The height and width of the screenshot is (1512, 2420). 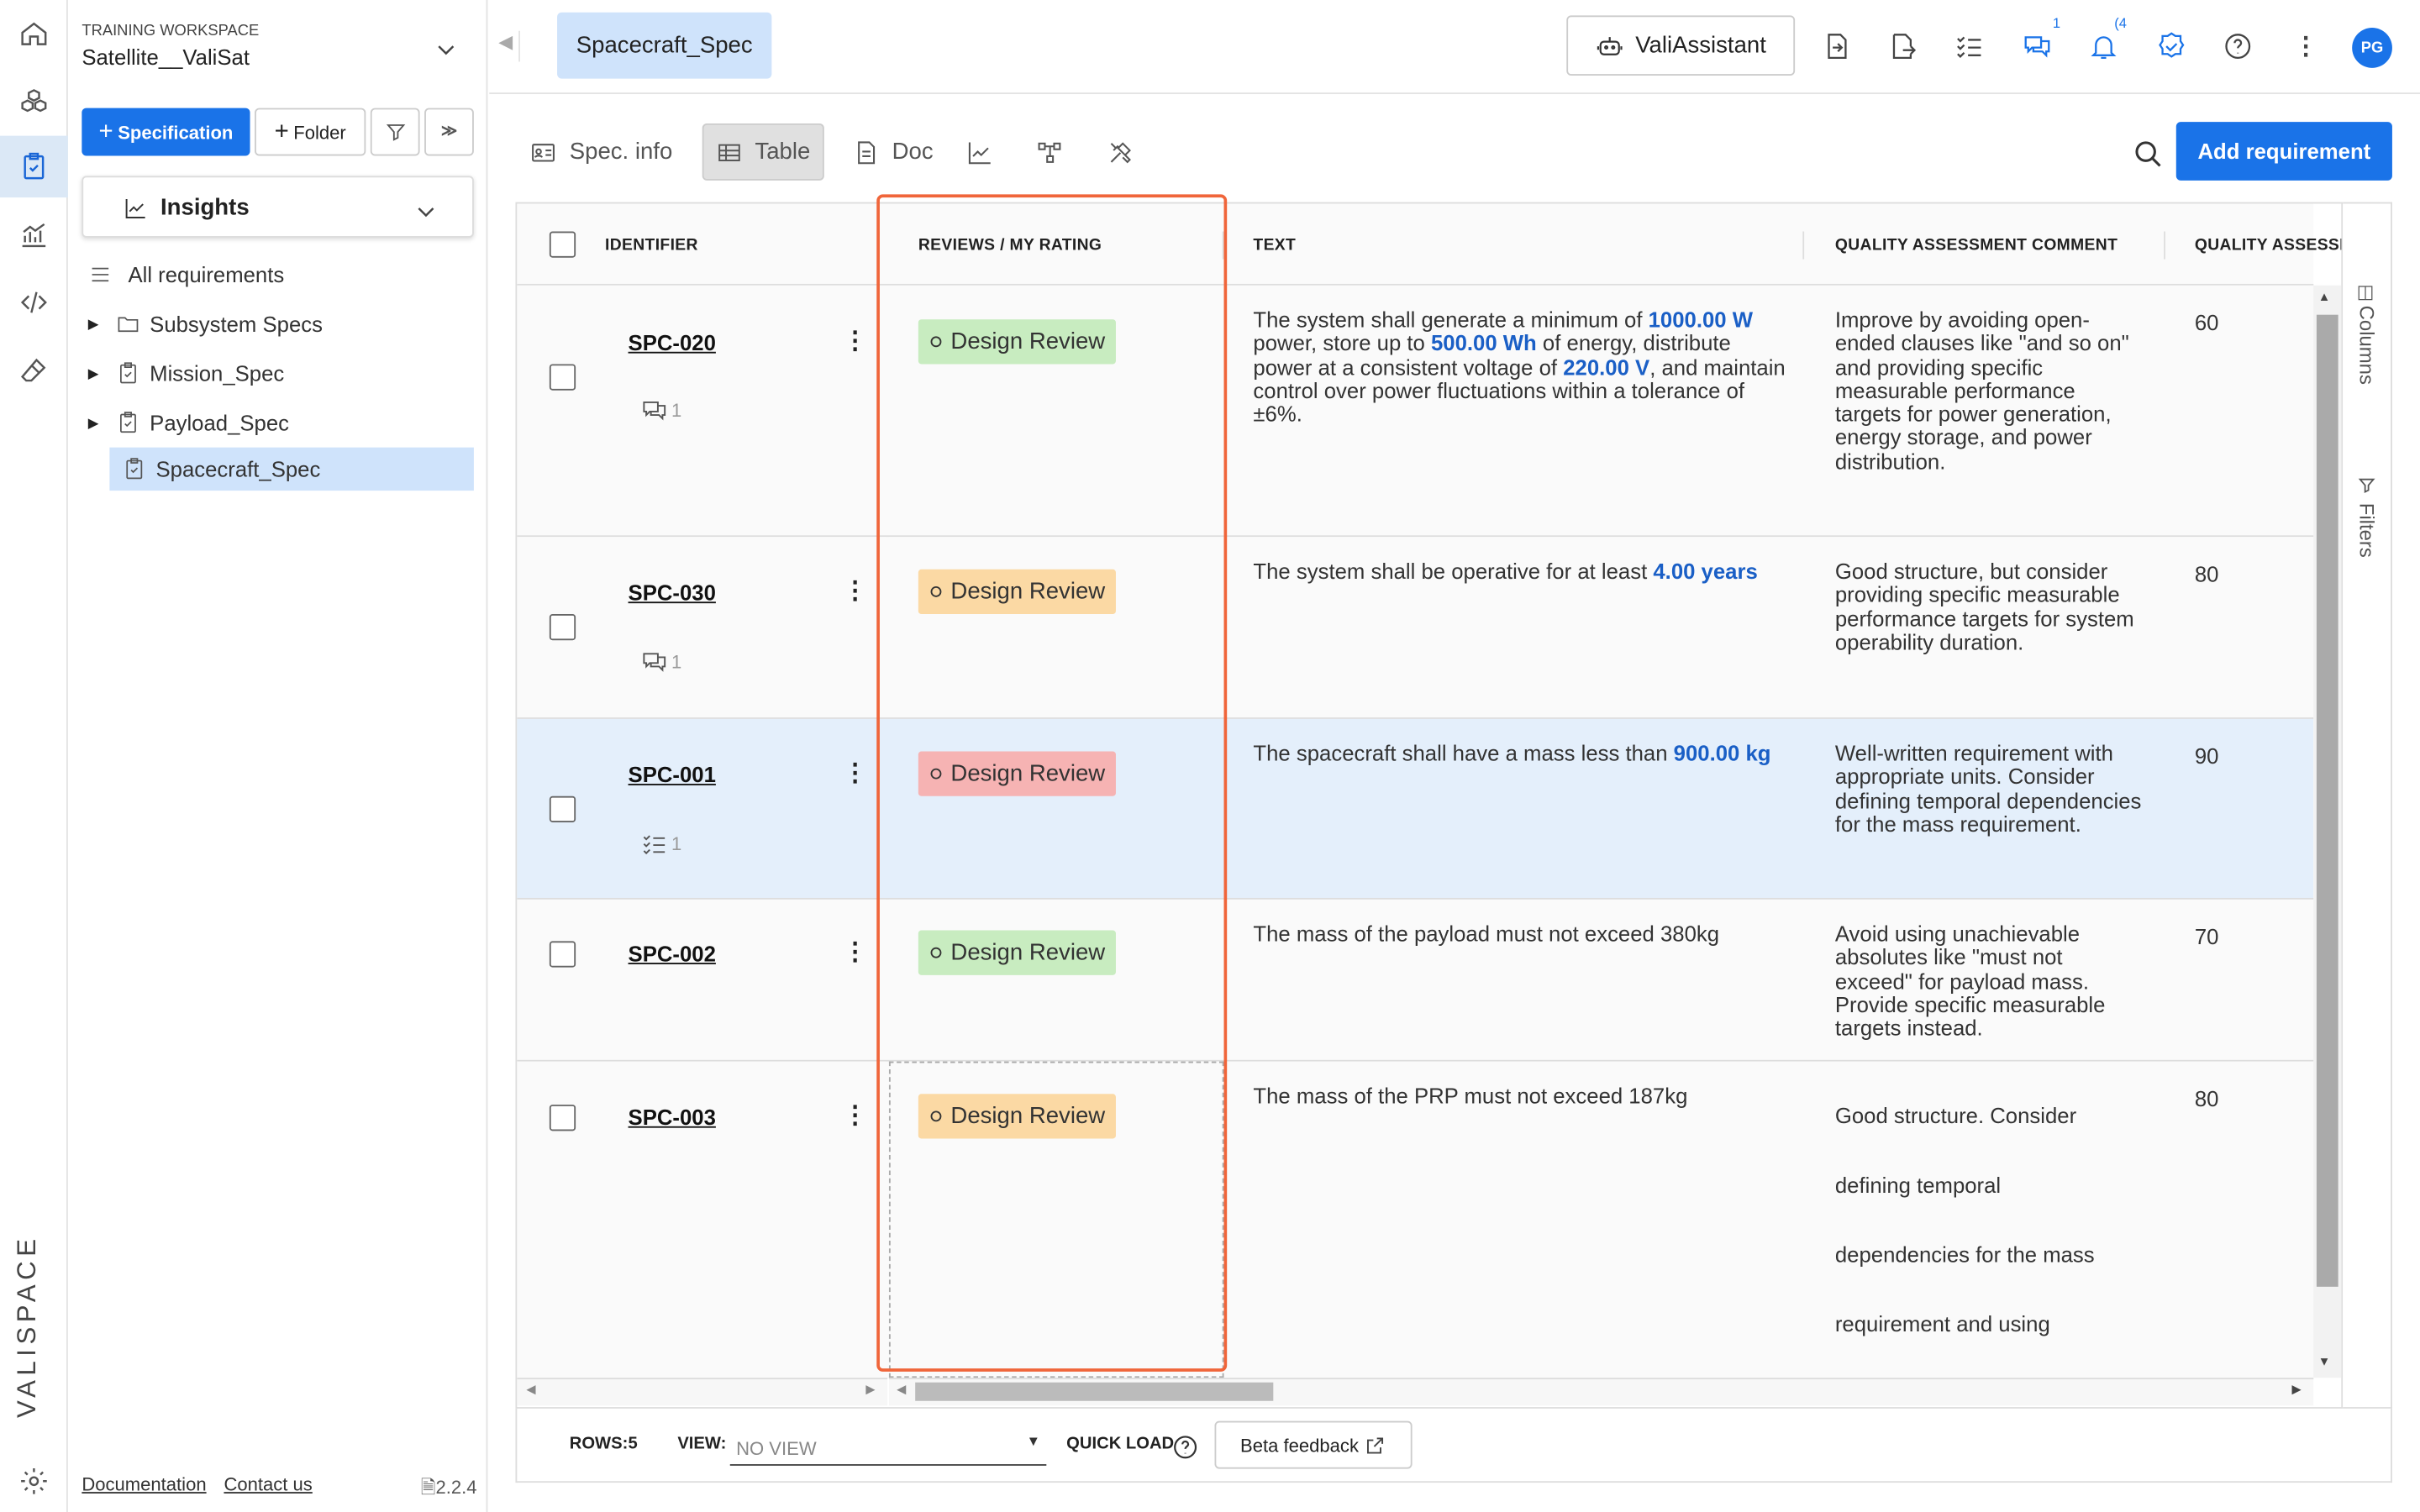 What do you see at coordinates (562, 244) in the screenshot?
I see `select-all-checkbox` at bounding box center [562, 244].